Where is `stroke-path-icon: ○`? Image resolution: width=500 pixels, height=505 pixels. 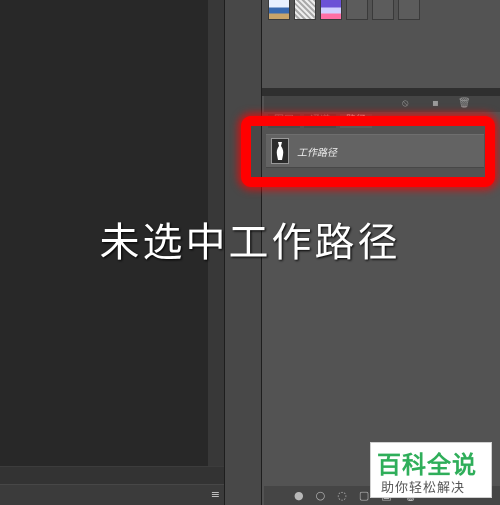
stroke-path-icon: ○ is located at coordinates (321, 495).